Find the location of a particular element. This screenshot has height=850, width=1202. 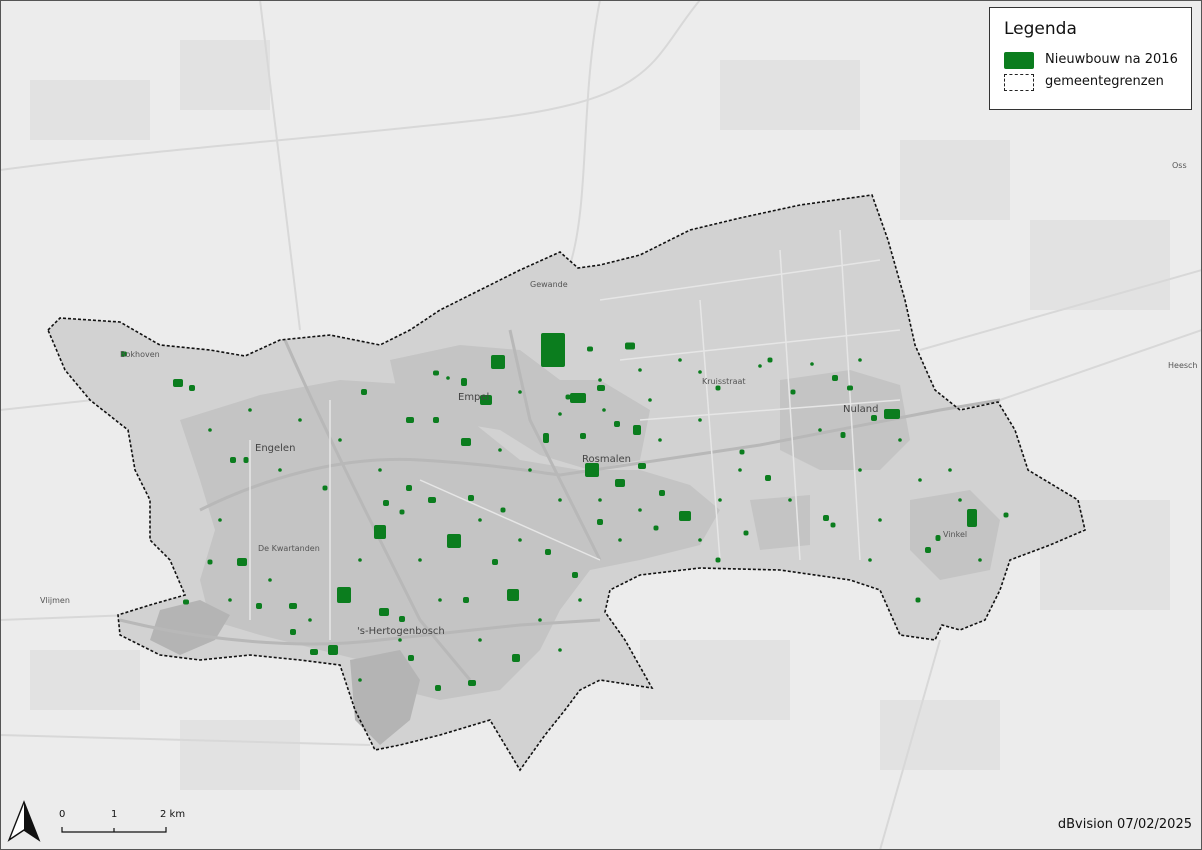

place-label-hertogenbosch: 's-Hertogenbosch is located at coordinates (401, 631).